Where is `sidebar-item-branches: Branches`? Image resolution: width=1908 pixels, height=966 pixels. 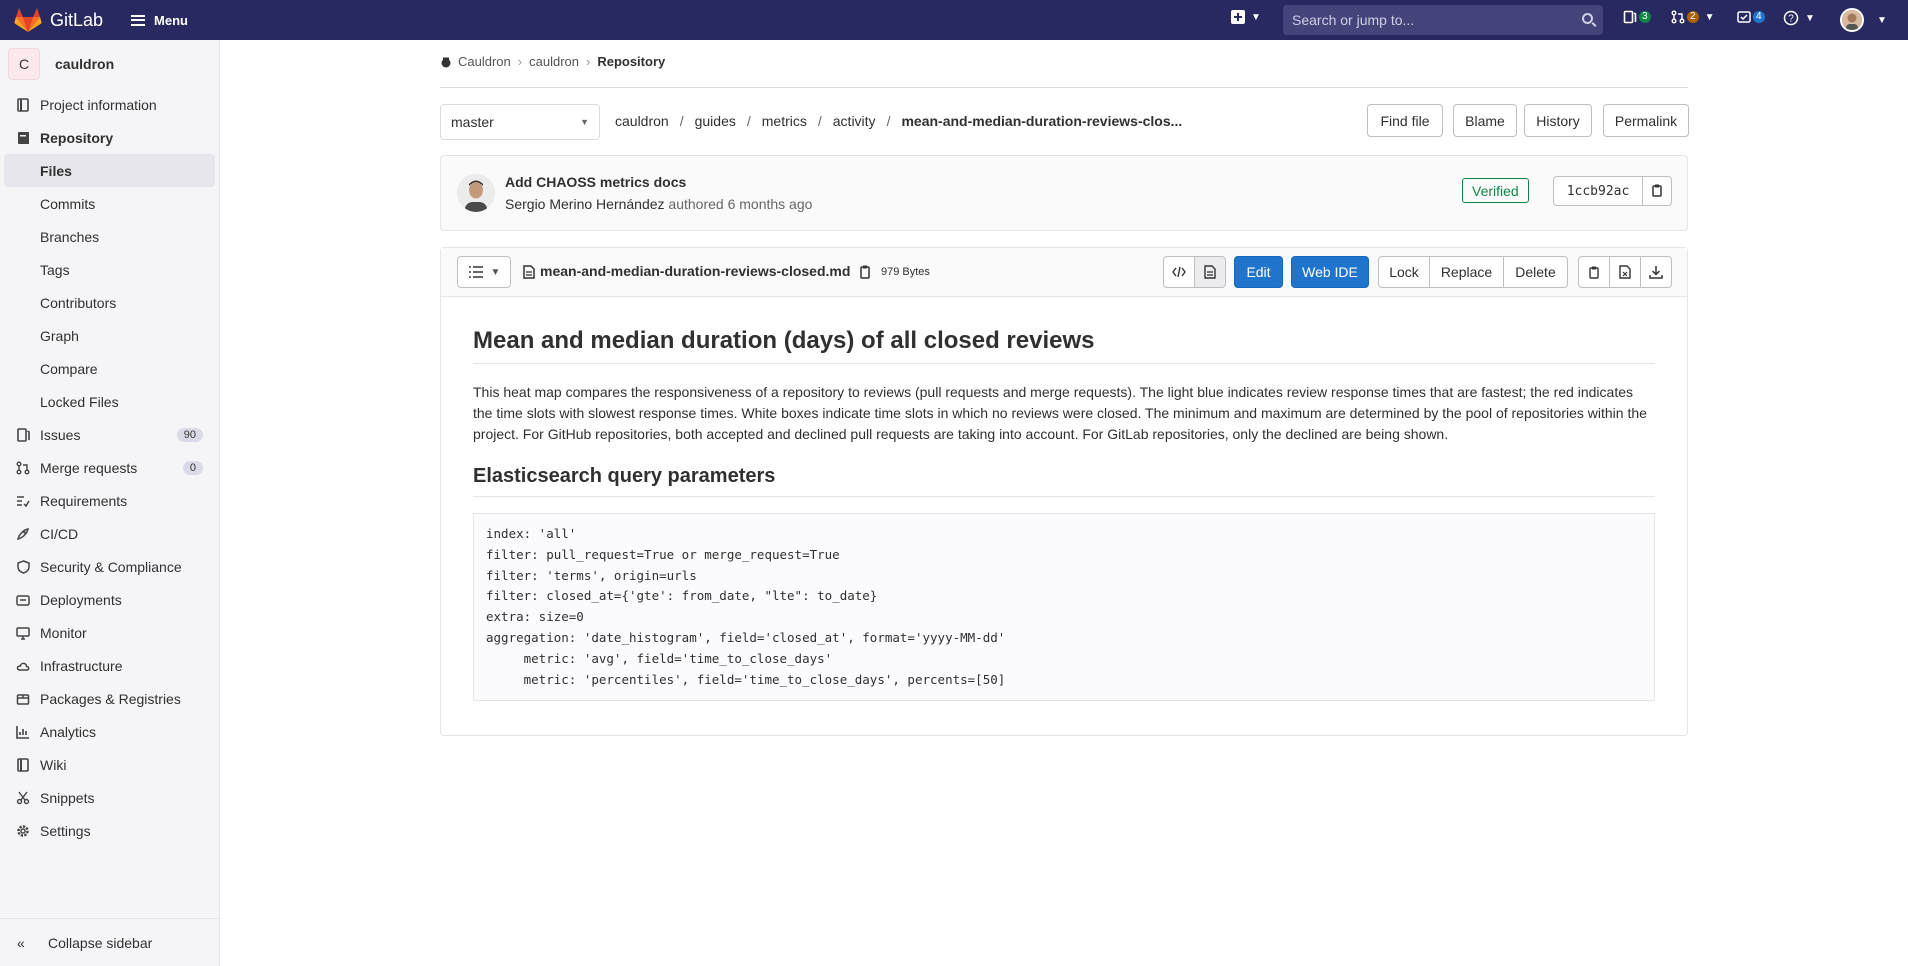 sidebar-item-branches: Branches is located at coordinates (109, 236).